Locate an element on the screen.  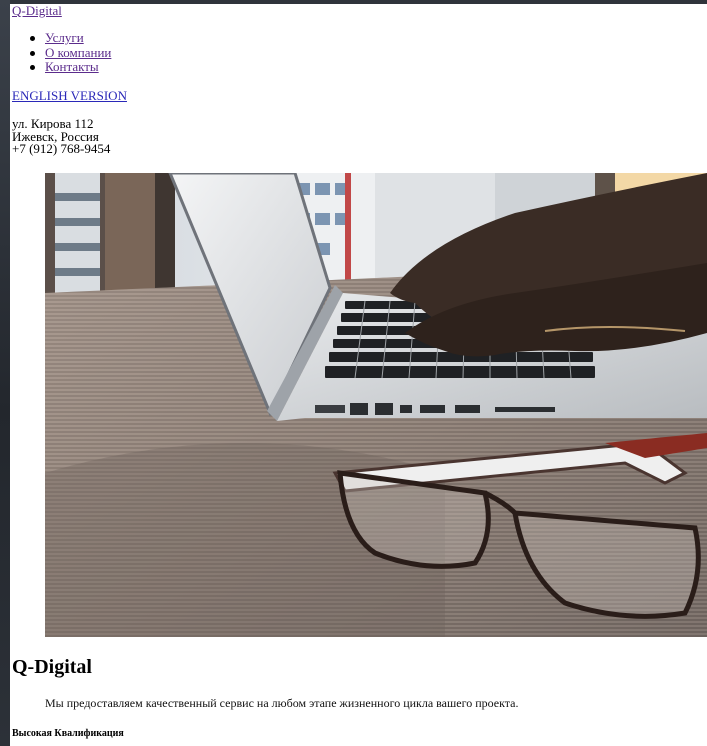
nav-item-contacts: Контакты is located at coordinates (69, 67).